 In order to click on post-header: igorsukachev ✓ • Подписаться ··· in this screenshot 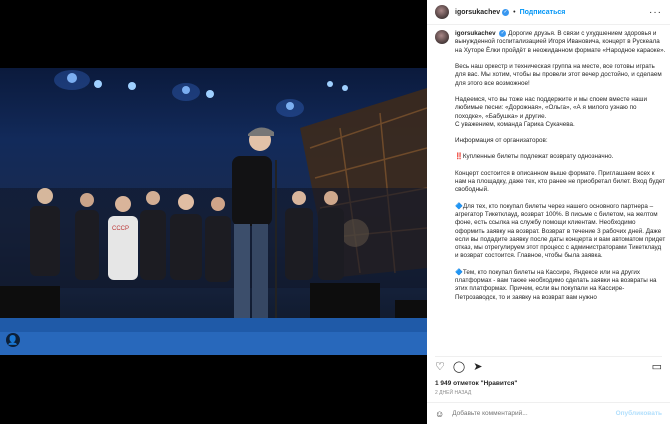, I will do `click(548, 12)`.